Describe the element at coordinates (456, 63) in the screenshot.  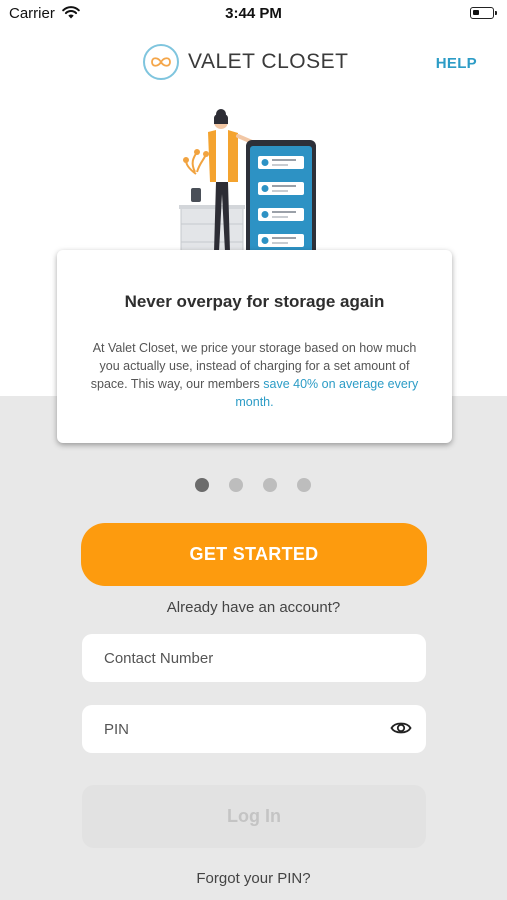
I see `help-link: HELP` at that location.